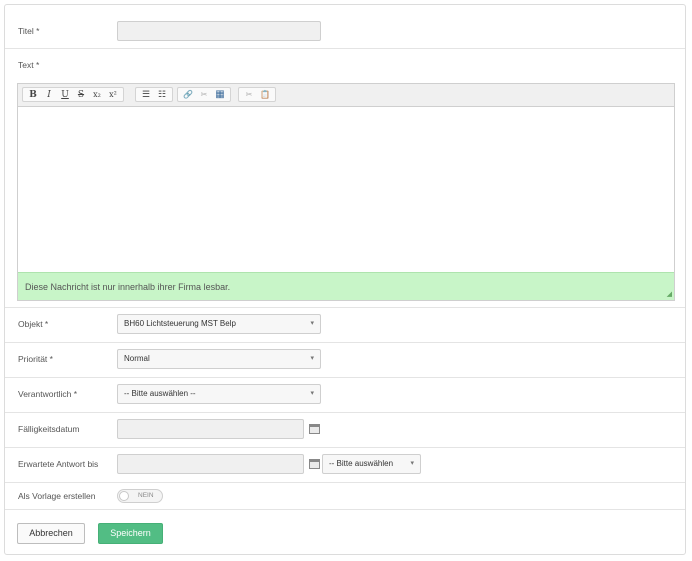  I want to click on link-group: 🔗 ✂ ▦, so click(204, 94).